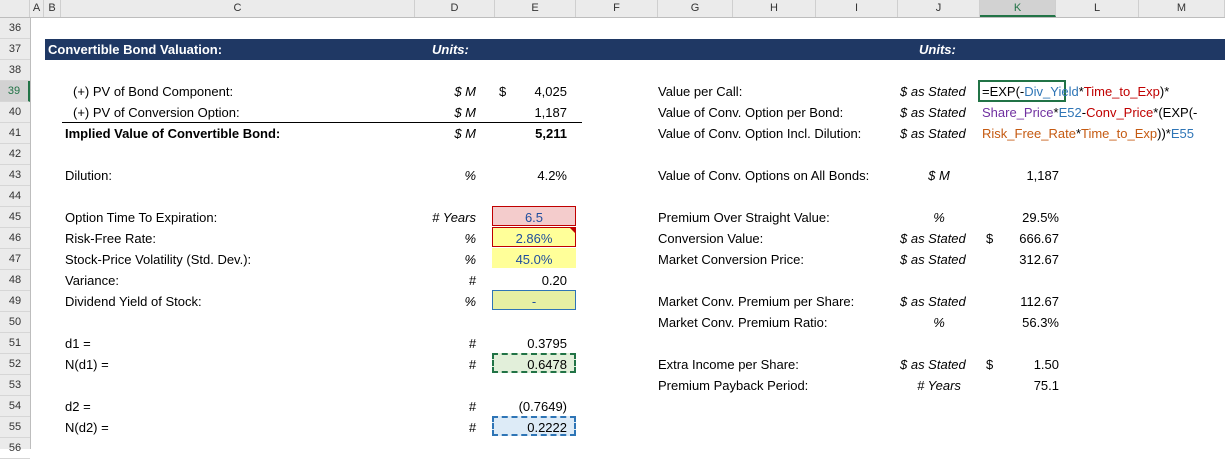 The height and width of the screenshot is (459, 1225). I want to click on left-value-48: 0.20, so click(523, 280).